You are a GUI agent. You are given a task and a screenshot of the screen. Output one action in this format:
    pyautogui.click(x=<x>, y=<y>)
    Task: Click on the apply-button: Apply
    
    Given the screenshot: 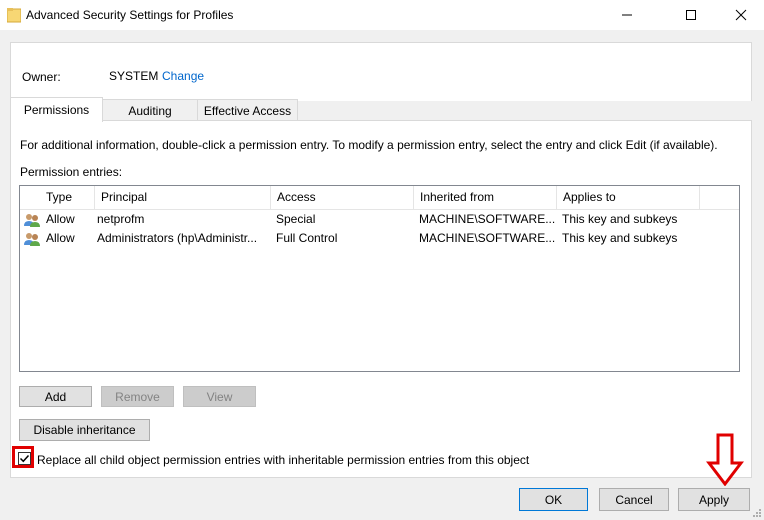 What is the action you would take?
    pyautogui.click(x=714, y=499)
    